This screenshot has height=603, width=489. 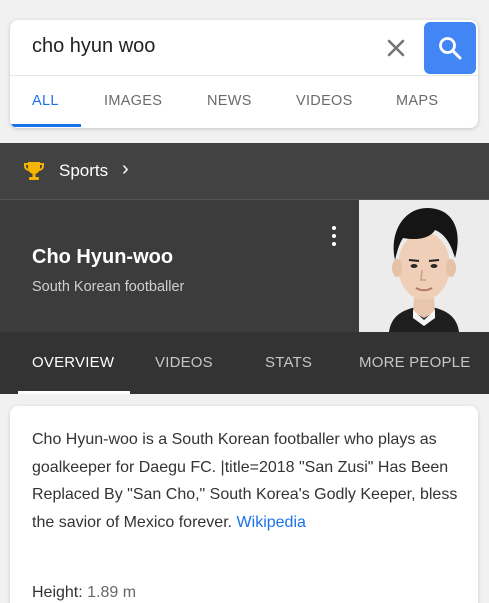 I want to click on search-bar: cho hyun woo, so click(x=244, y=47).